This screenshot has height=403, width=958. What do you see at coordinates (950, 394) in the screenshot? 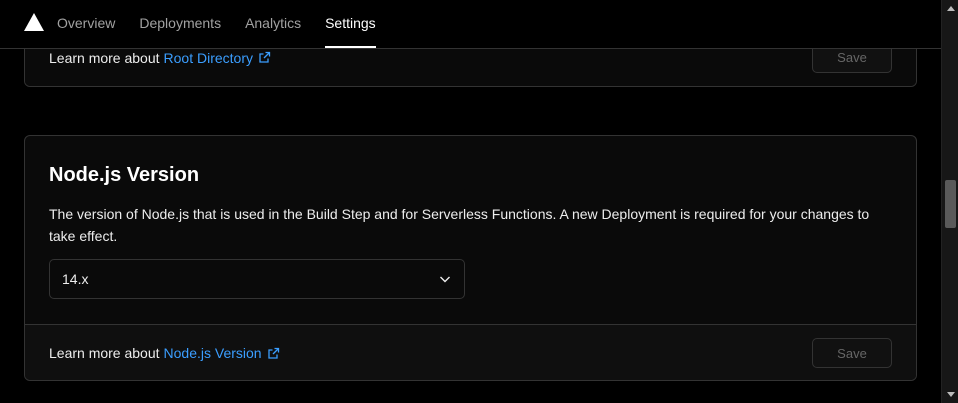
I see `scroll-down-arrow-icon` at bounding box center [950, 394].